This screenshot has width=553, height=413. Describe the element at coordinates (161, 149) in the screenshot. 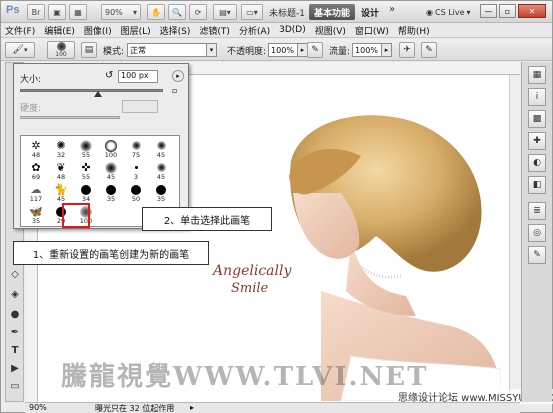

I see `brush-preset-5: 45` at that location.